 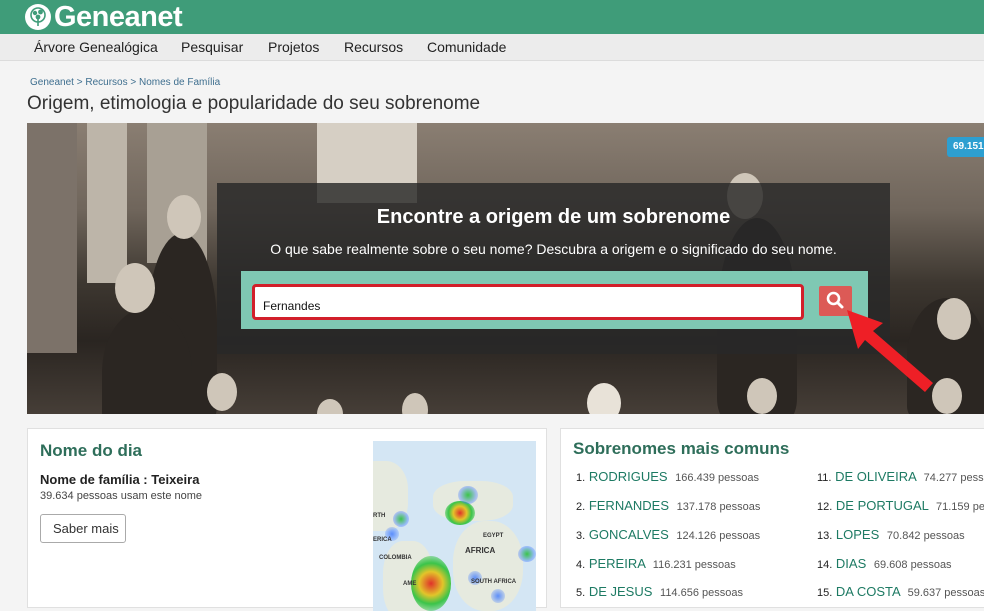 What do you see at coordinates (493, 536) in the screenshot?
I see `map-label: EGYPT` at bounding box center [493, 536].